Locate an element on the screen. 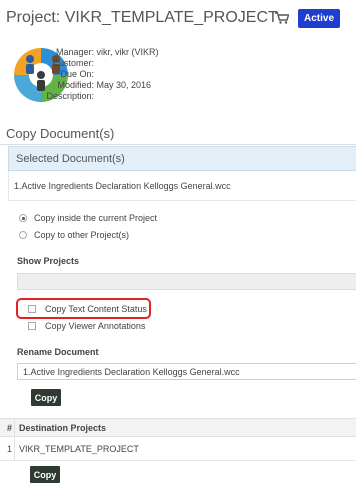  section-title: Copy Document(s) is located at coordinates (60, 133).